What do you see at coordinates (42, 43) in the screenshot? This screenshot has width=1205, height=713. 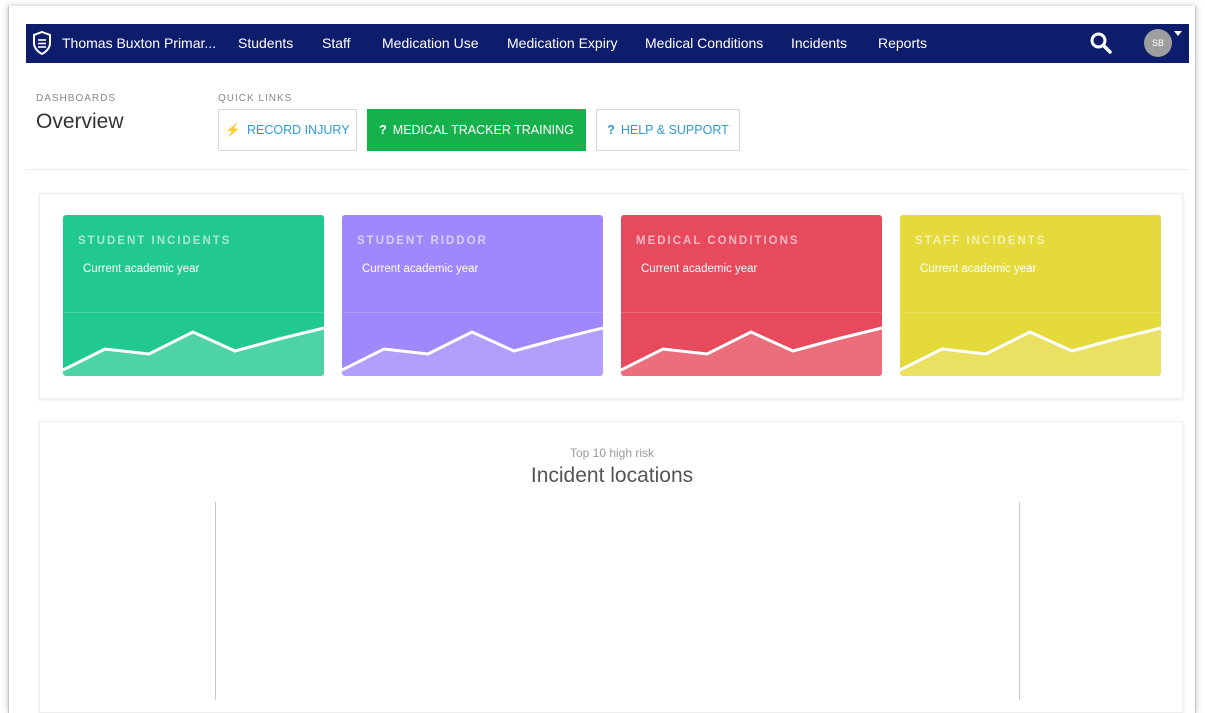 I see `shield-logo-icon` at bounding box center [42, 43].